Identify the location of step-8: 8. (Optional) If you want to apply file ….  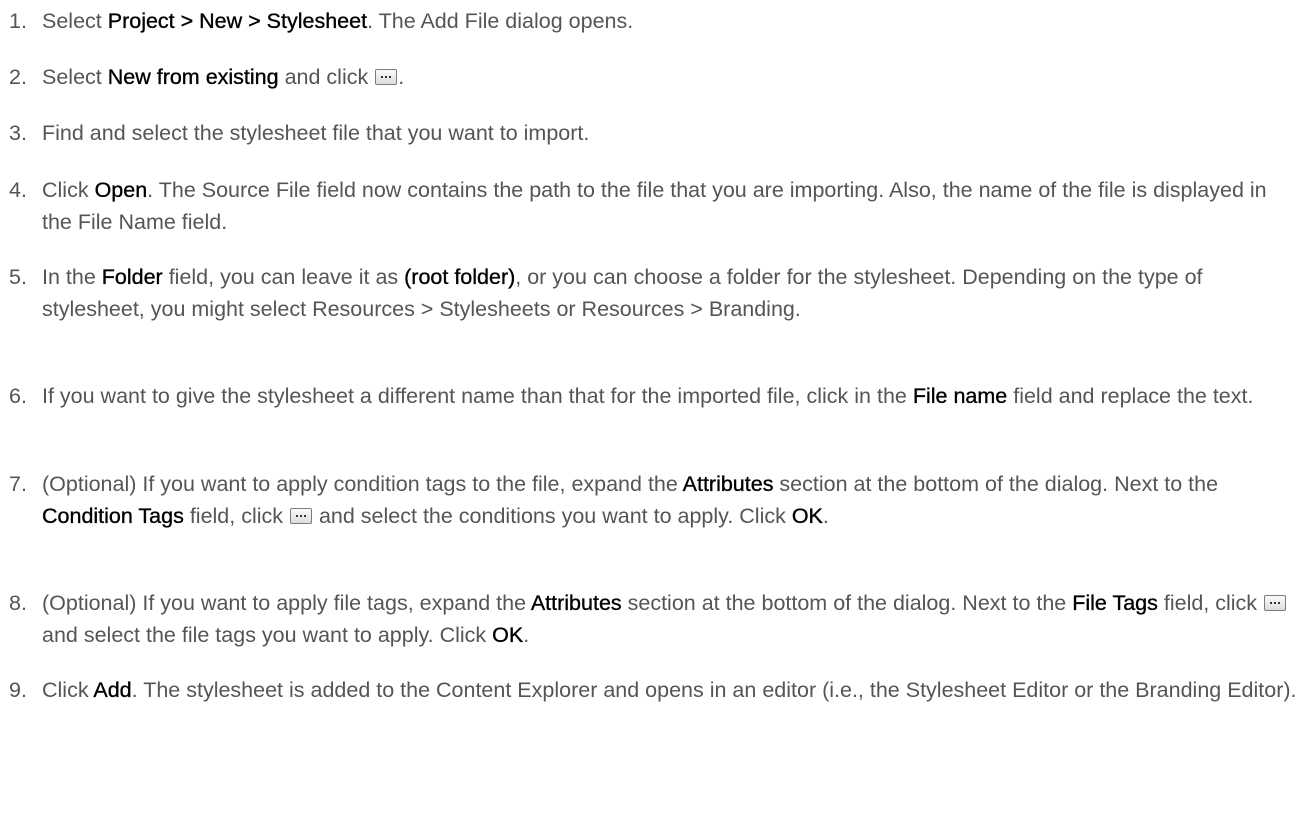
(651, 619).